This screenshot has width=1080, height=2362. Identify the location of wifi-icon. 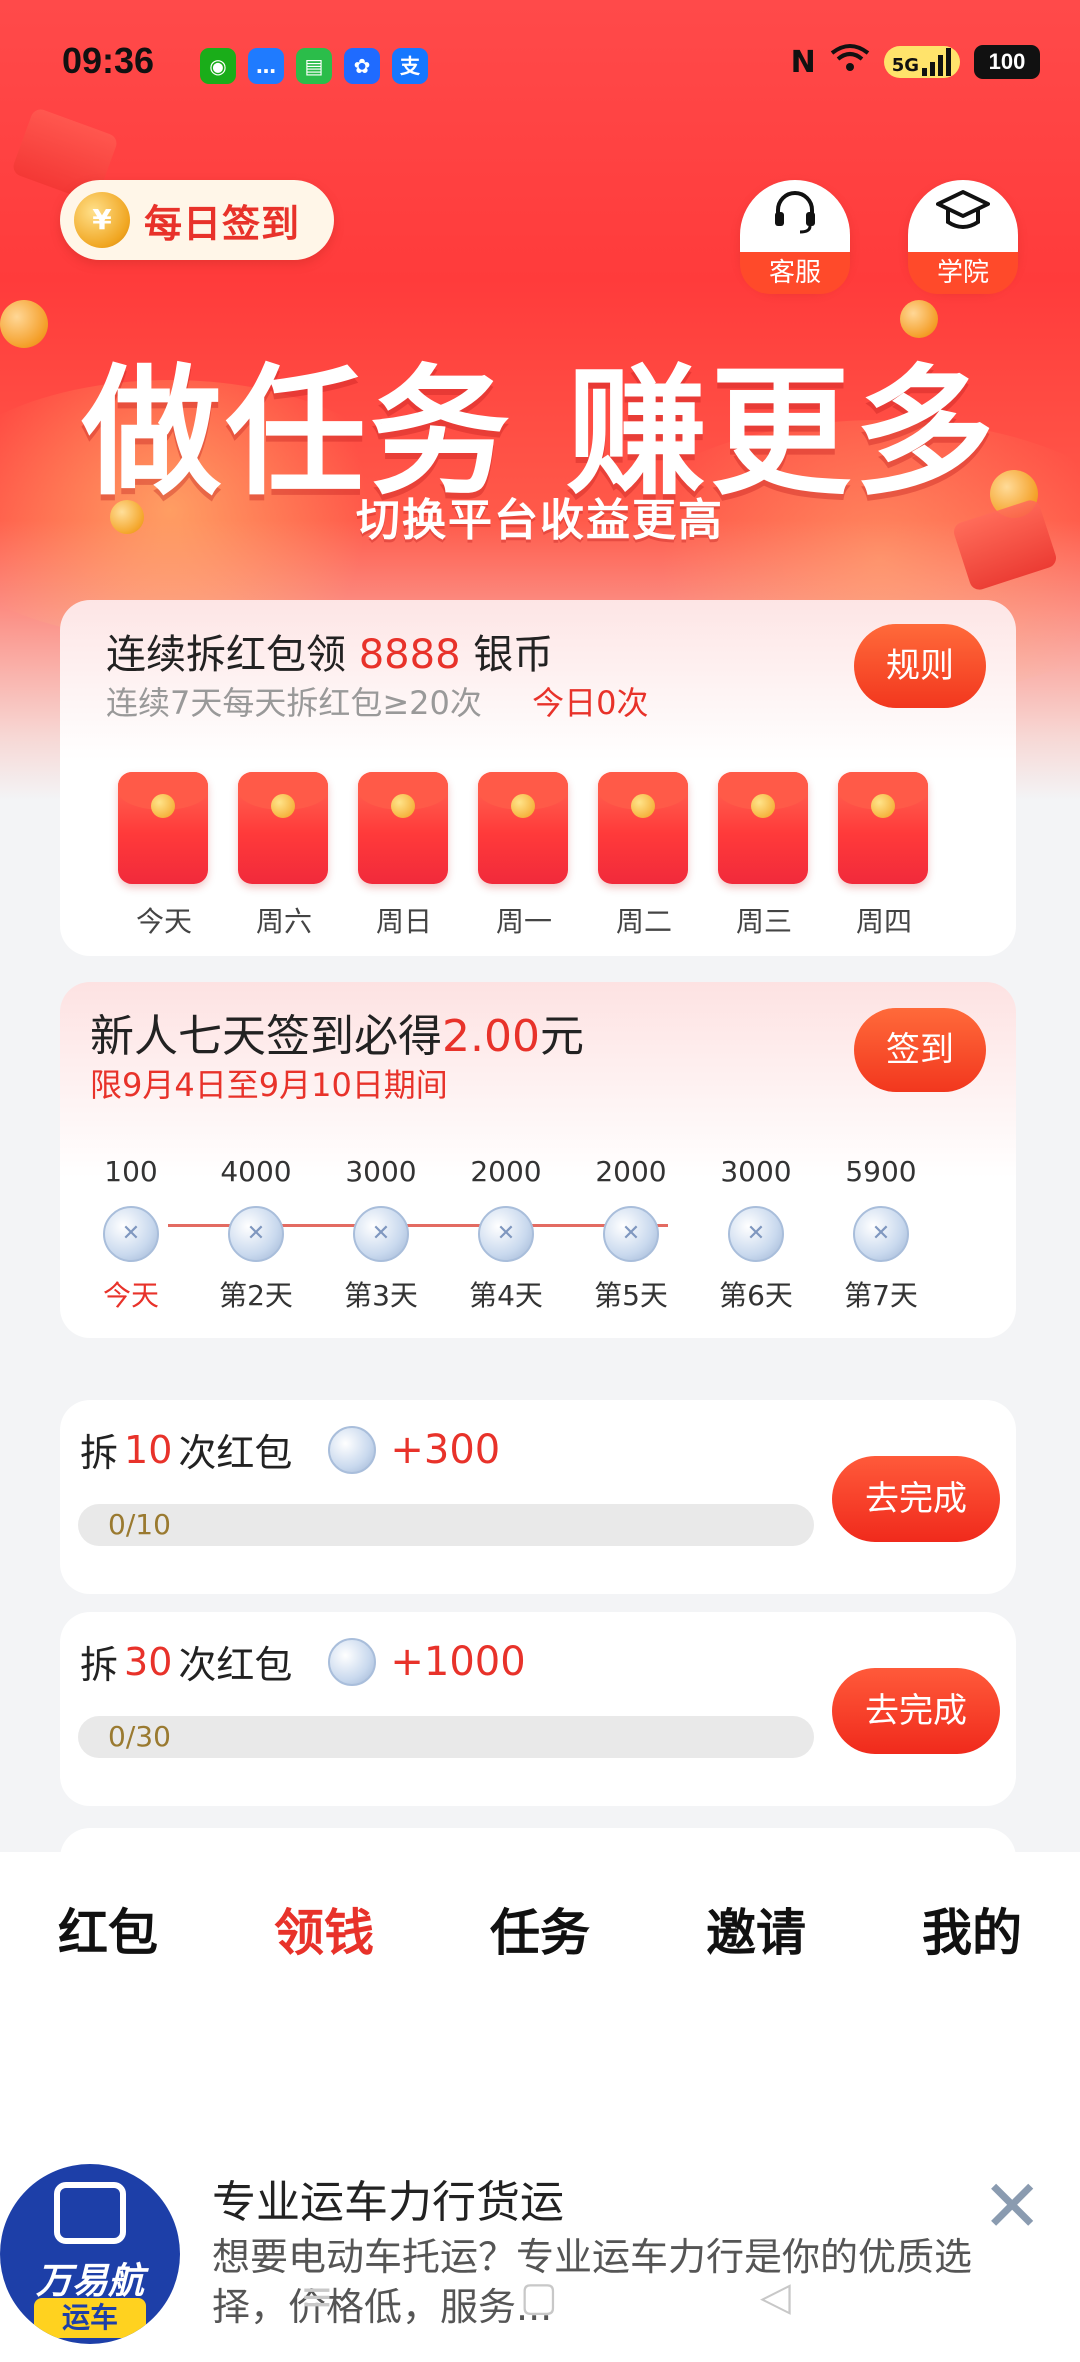
(850, 62).